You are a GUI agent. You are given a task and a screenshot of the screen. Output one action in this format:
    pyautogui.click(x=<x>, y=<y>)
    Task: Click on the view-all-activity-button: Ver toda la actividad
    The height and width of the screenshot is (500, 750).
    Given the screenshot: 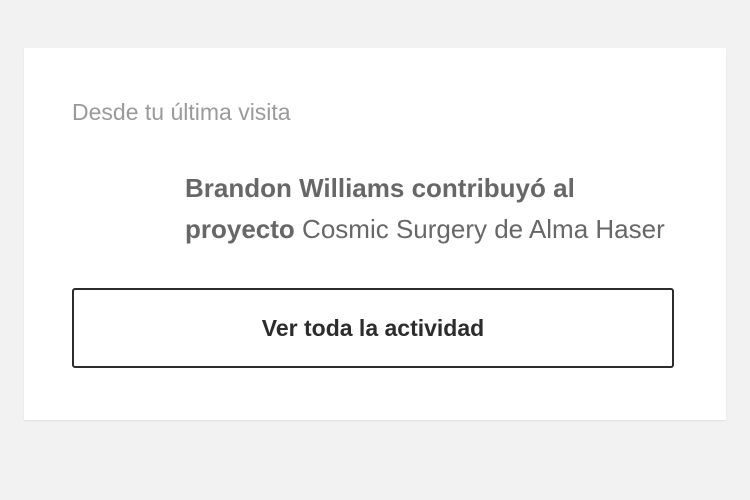 What is the action you would take?
    pyautogui.click(x=373, y=328)
    